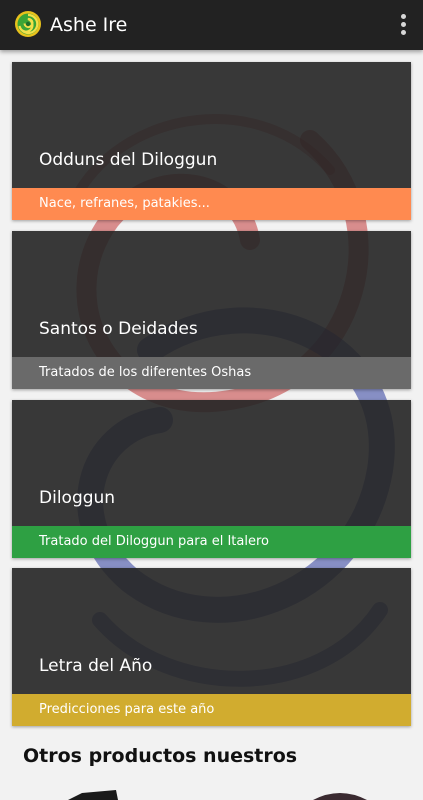  I want to click on card-subtitle: Tratados de los diferentes Oshas, so click(145, 372).